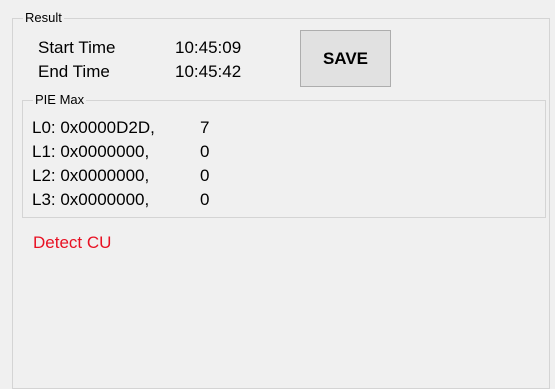 Image resolution: width=555 pixels, height=389 pixels. What do you see at coordinates (91, 175) in the screenshot?
I see `pie-row-address: L2: 0x0000000,` at bounding box center [91, 175].